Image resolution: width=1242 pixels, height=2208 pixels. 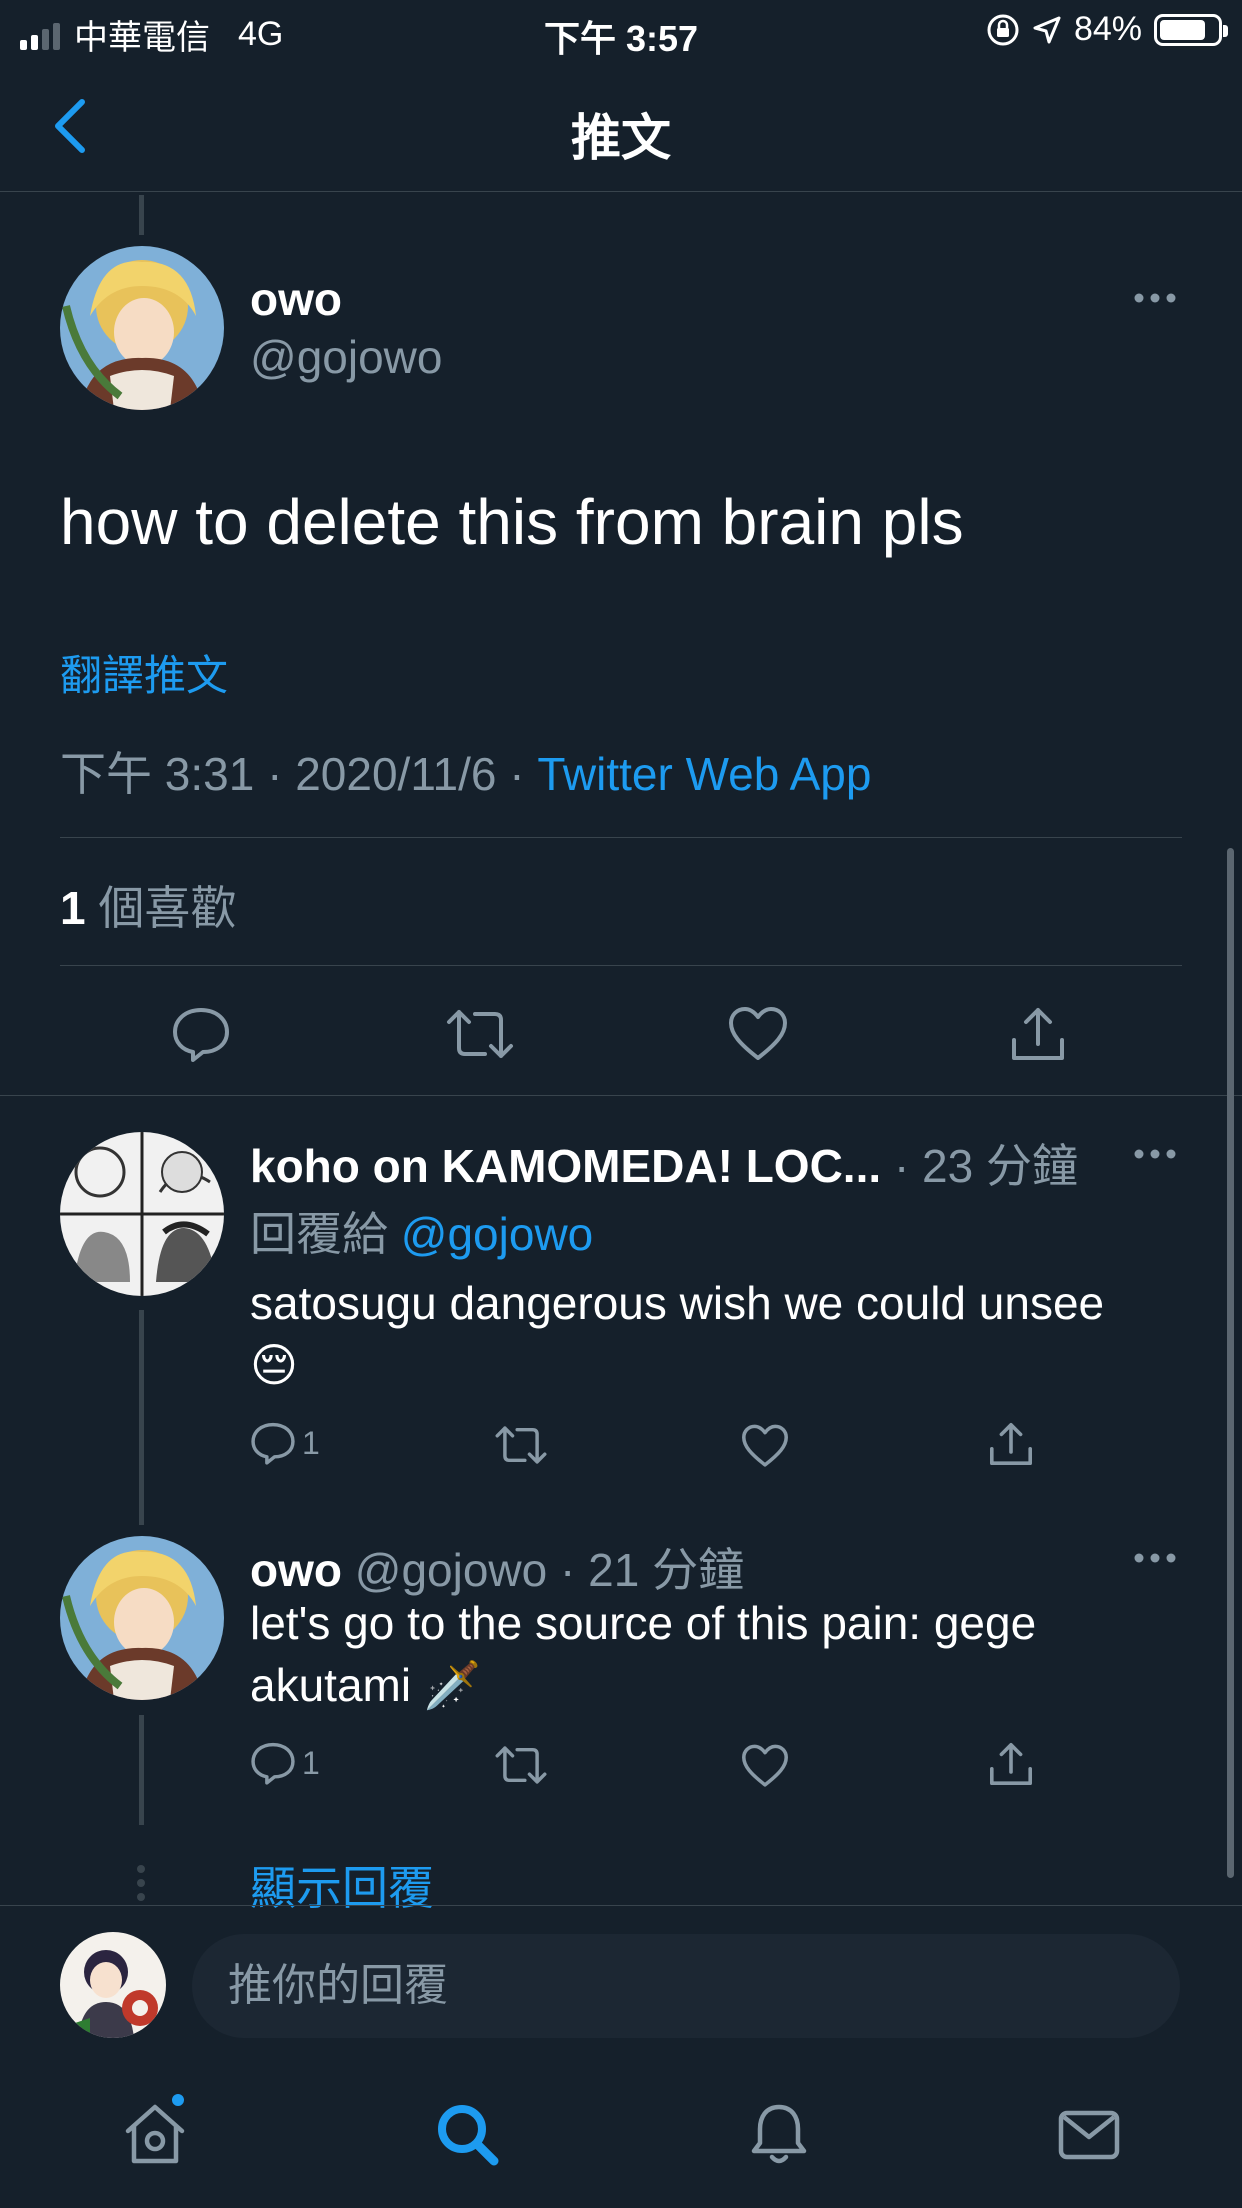 I want to click on battery-icon, so click(x=1191, y=29).